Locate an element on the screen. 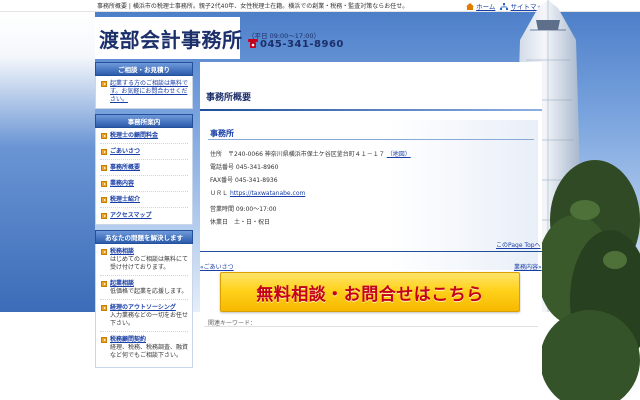  solve-heading: あなたの問題を解決します is located at coordinates (144, 237).